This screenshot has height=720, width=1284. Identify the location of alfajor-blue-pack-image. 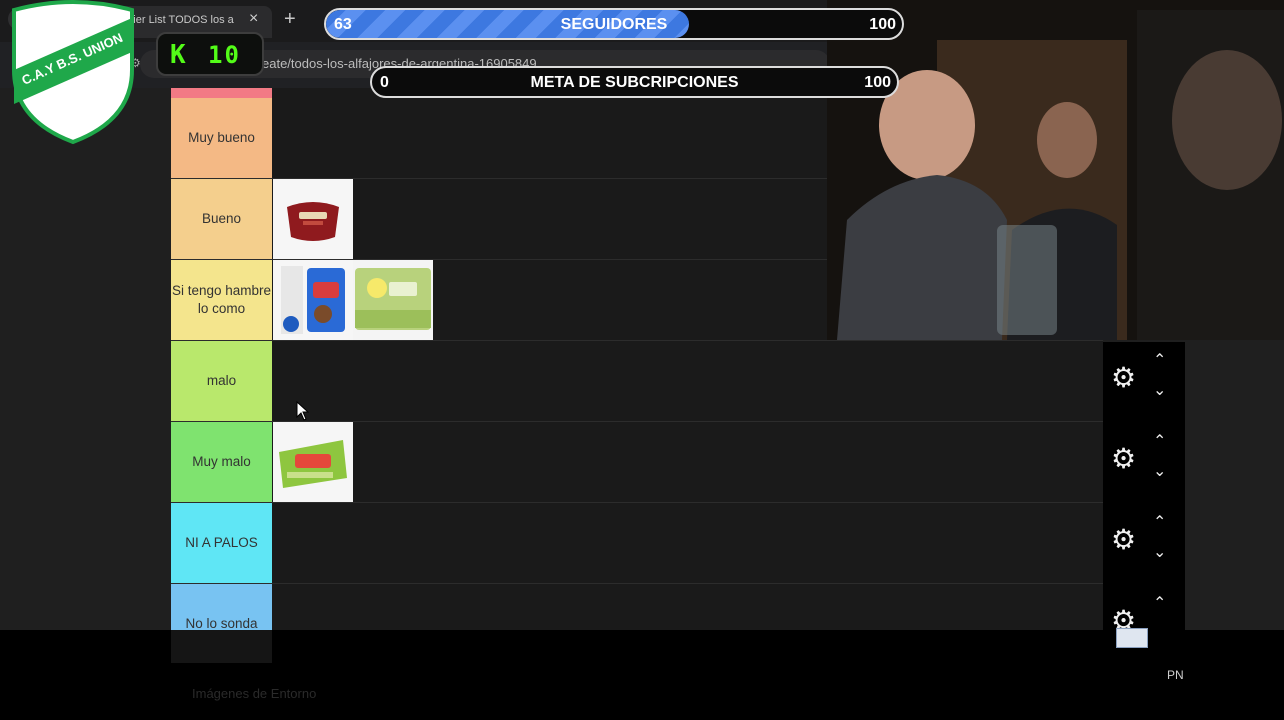
(313, 300).